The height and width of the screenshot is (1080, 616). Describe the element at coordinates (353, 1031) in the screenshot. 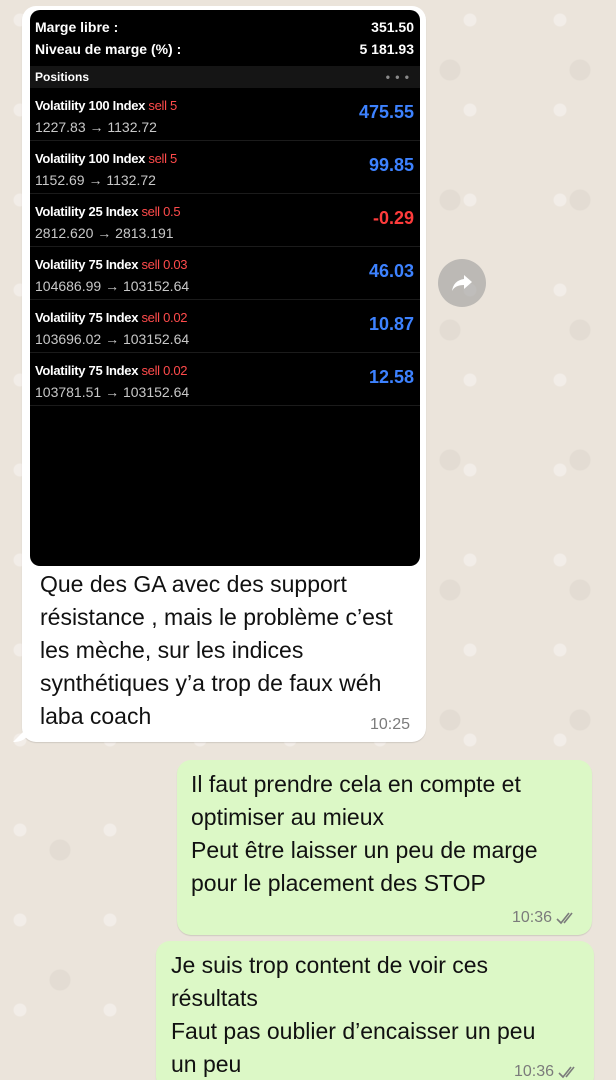

I see `message-line: Faut pas oublier d’encaisser un peu` at that location.